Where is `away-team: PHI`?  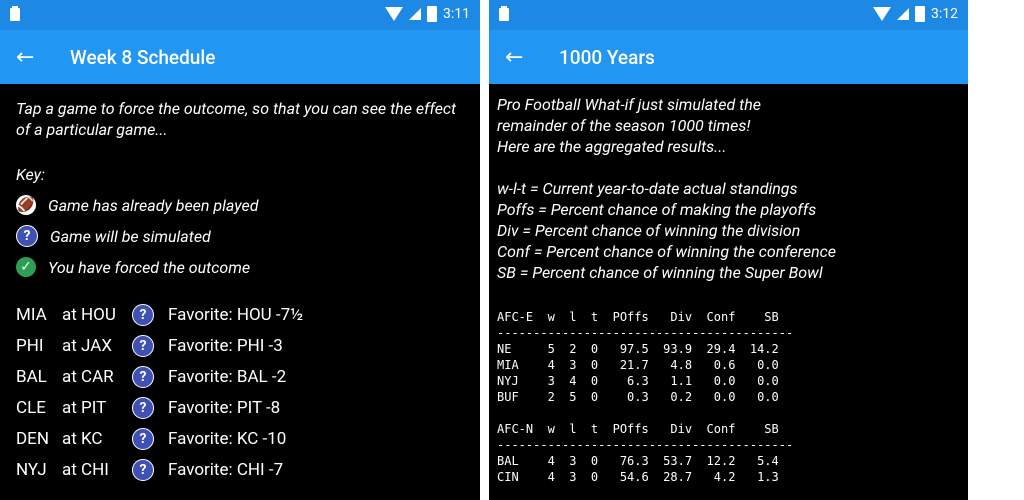
away-team: PHI is located at coordinates (30, 345).